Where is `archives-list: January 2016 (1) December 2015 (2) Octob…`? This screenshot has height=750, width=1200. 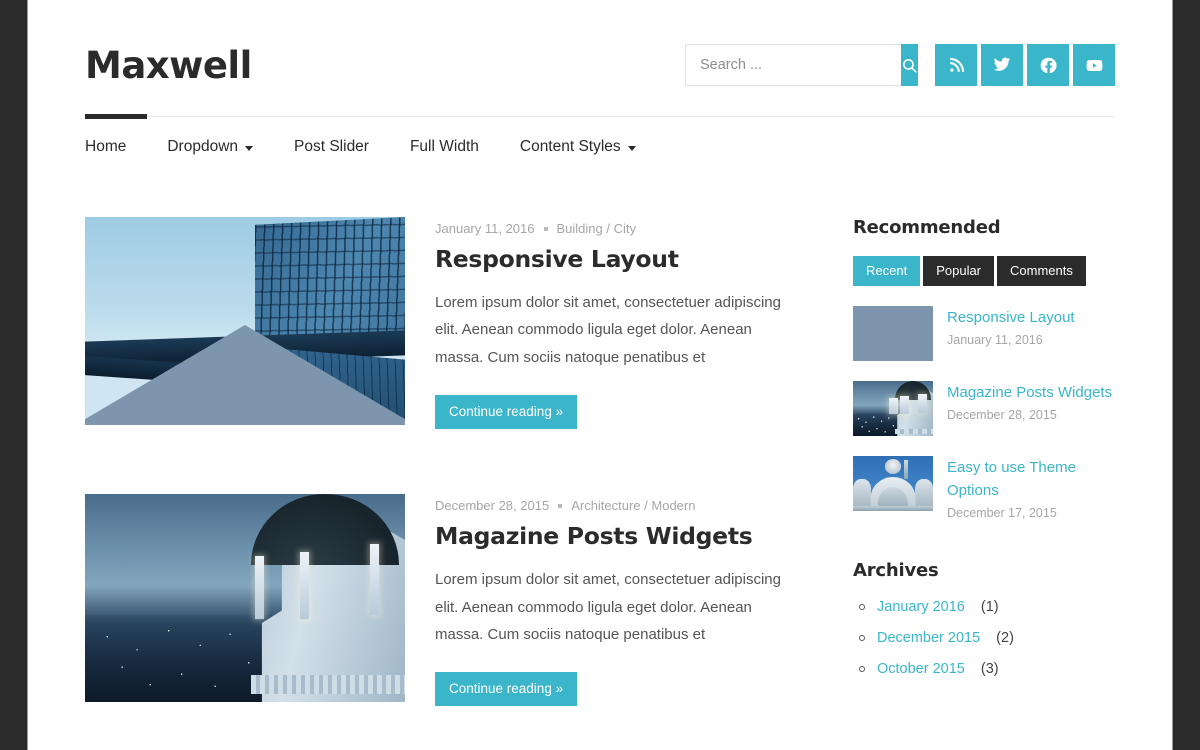
archives-list: January 2016 (1) December 2015 (2) Octob… is located at coordinates (984, 638).